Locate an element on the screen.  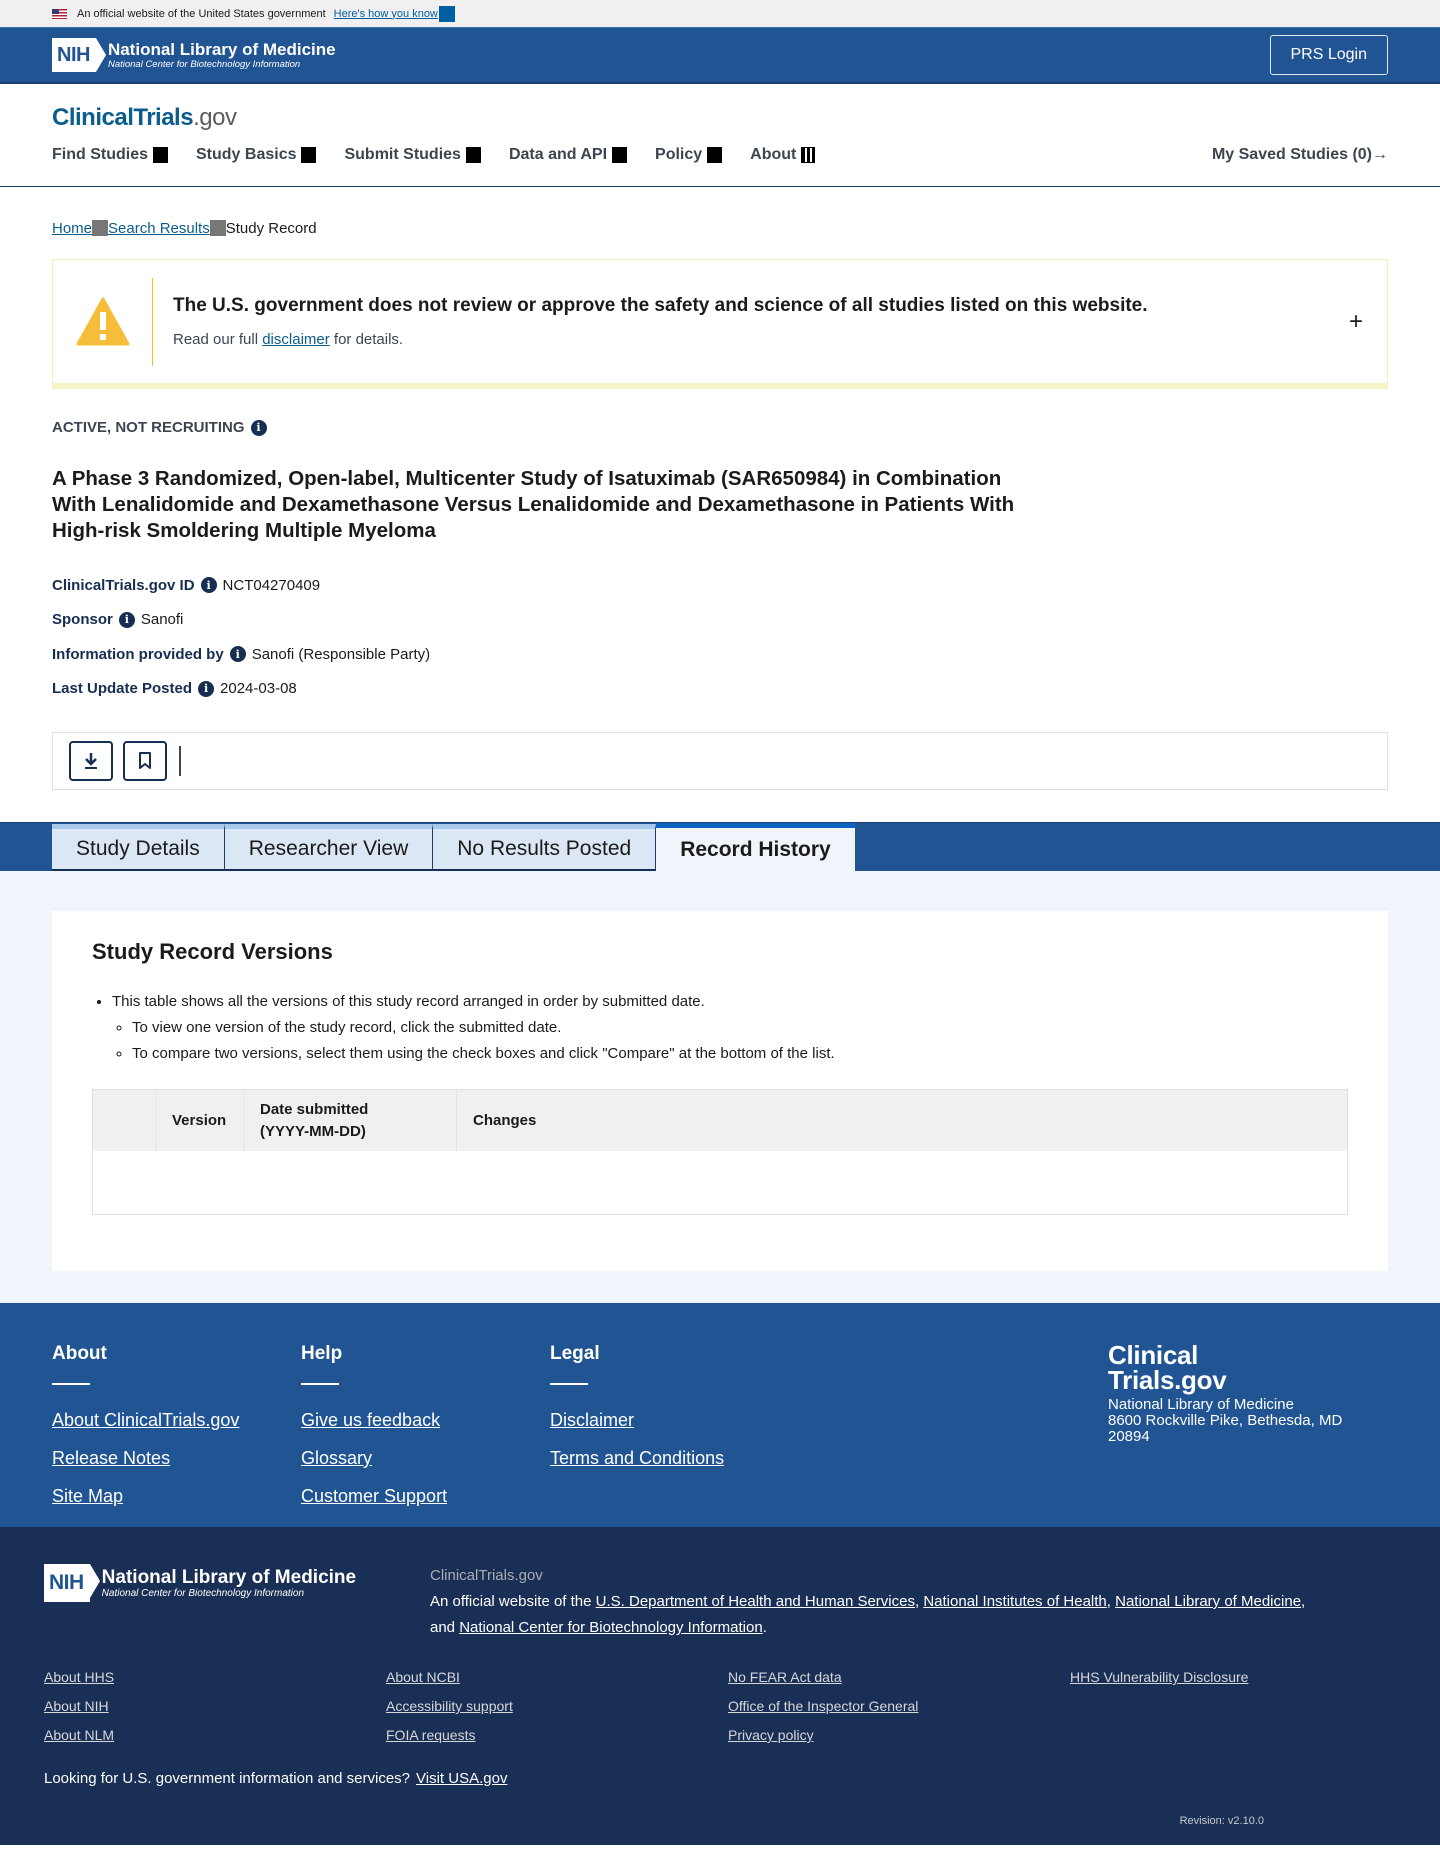
nav-label: Study Basics is located at coordinates (246, 154).